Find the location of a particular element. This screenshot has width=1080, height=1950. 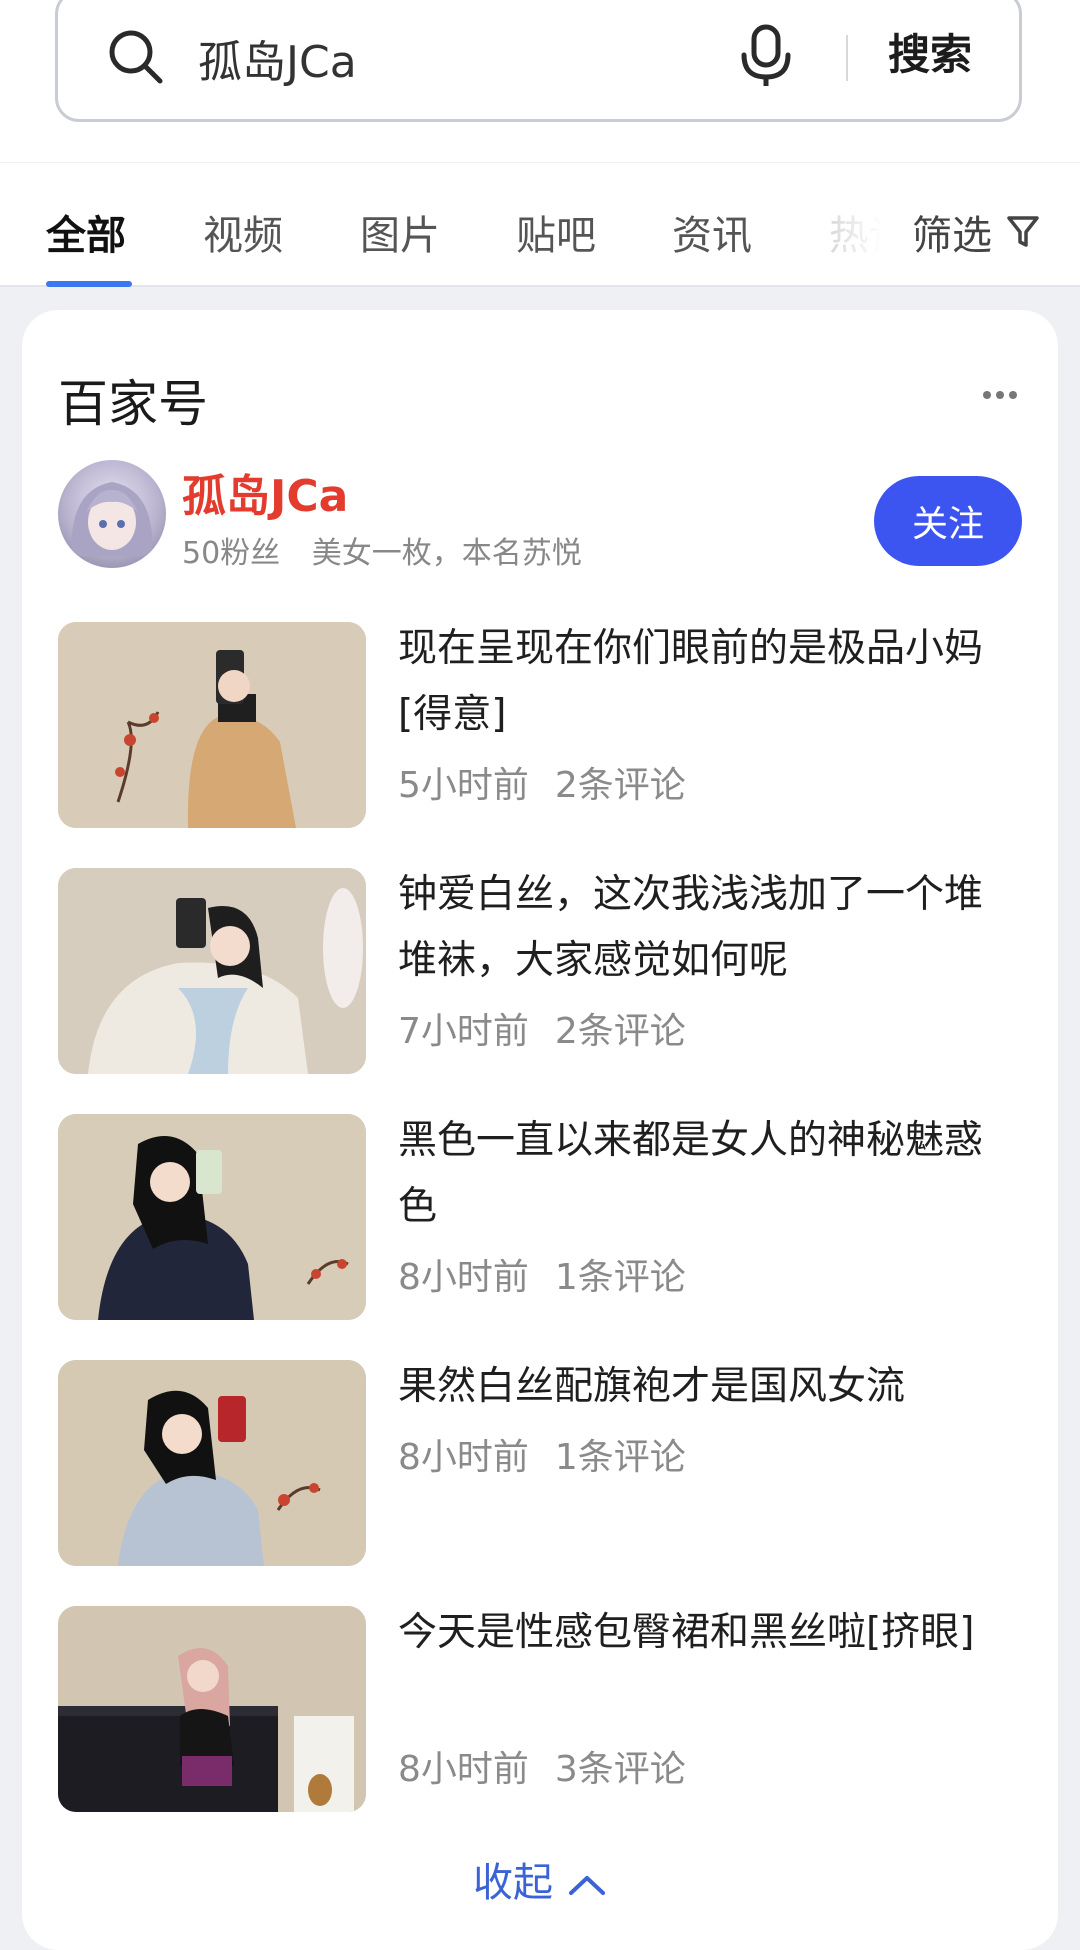

author-meta: 50粉丝 美女一枚，本名苏悦 is located at coordinates (382, 550).